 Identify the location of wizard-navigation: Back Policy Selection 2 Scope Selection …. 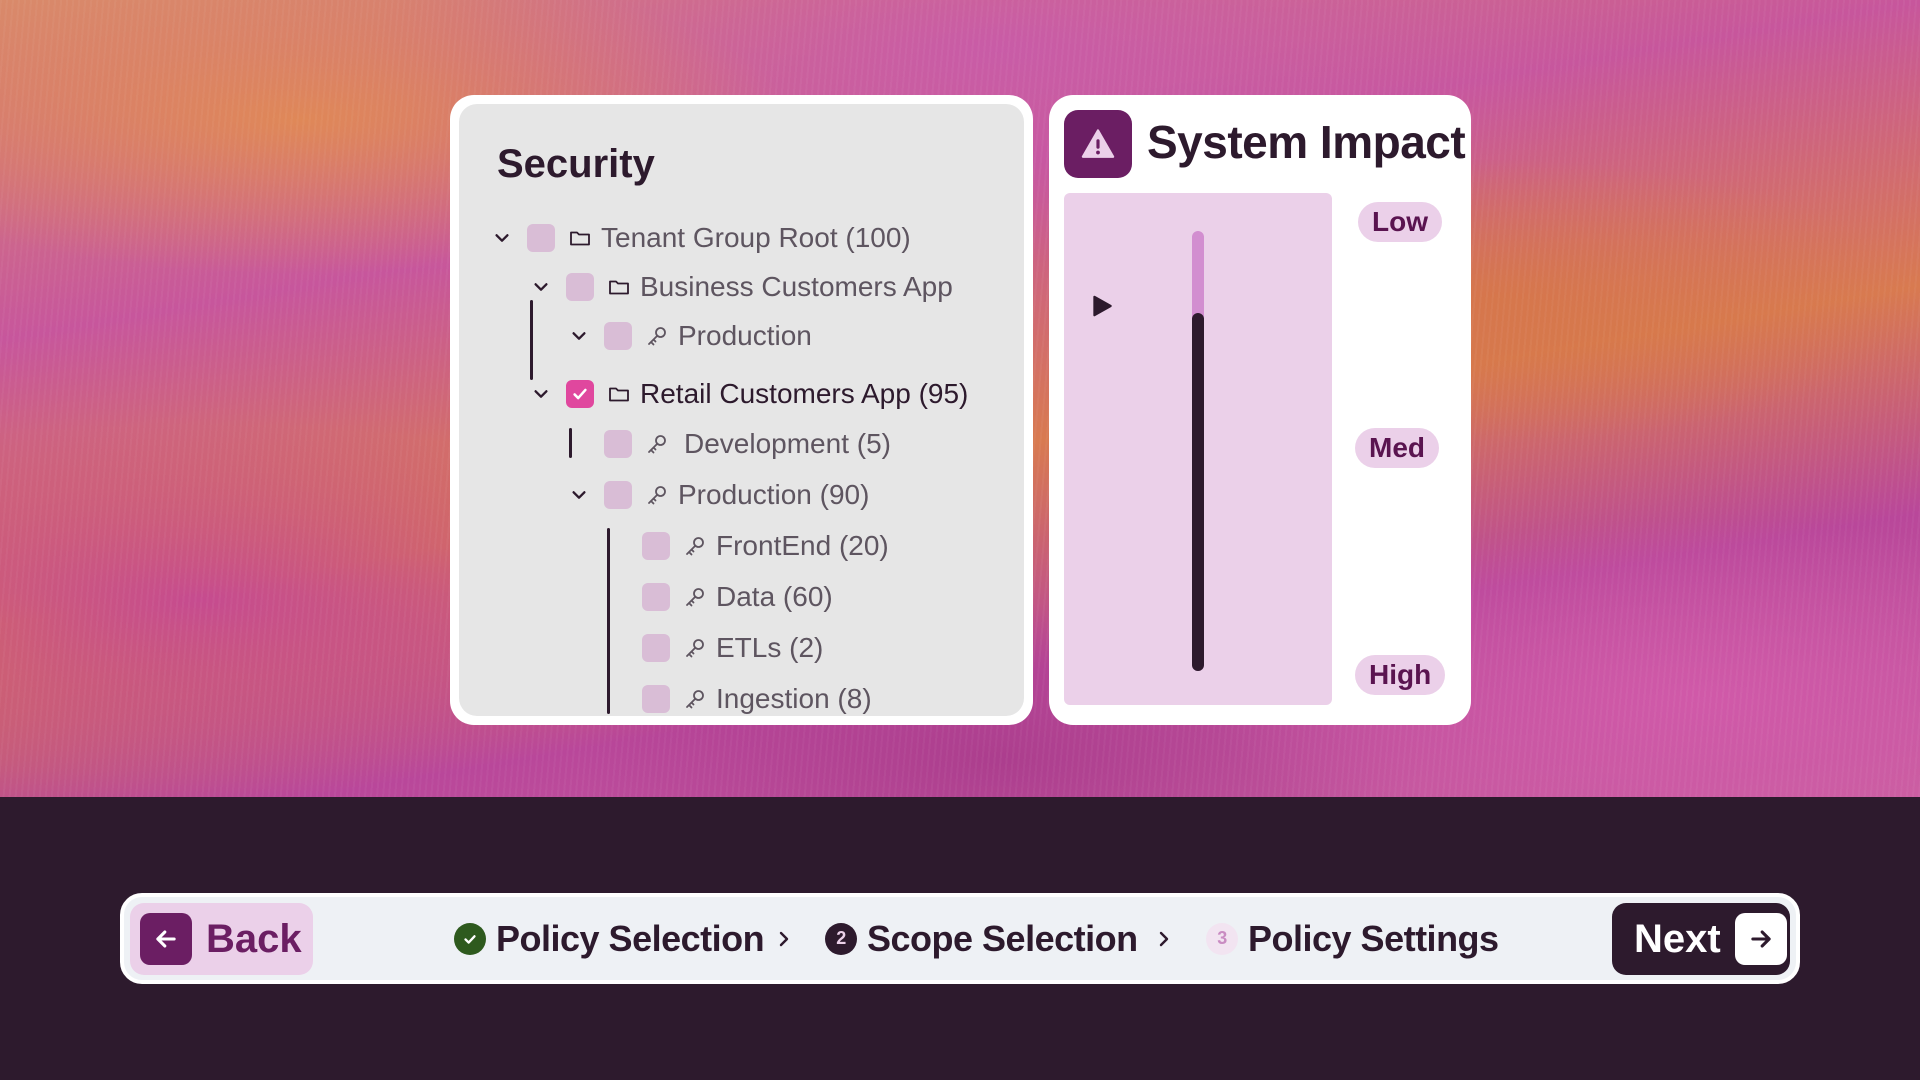
(960, 938).